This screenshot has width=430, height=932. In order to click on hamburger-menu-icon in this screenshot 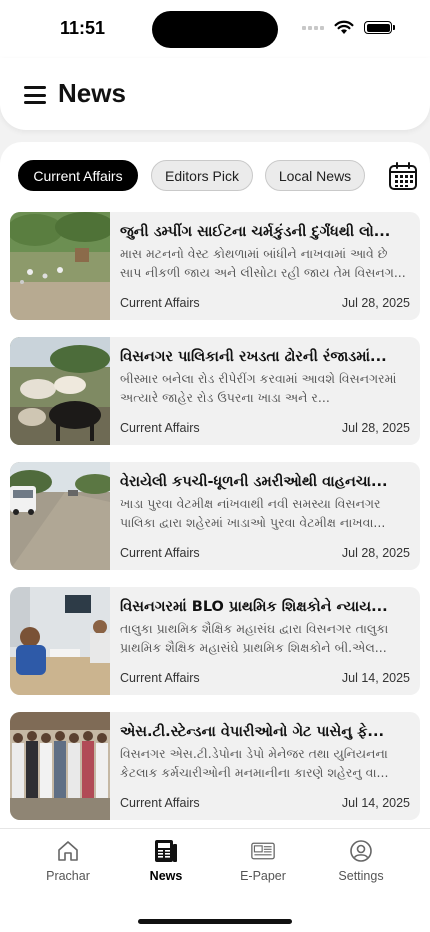, I will do `click(35, 95)`.